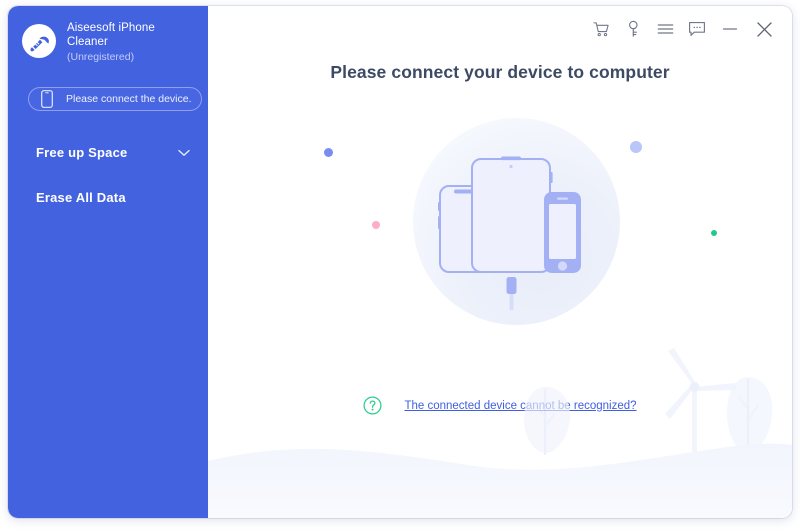 This screenshot has height=530, width=800. I want to click on brand-text: Aiseesoft iPhone Cleaner (Unregistered), so click(119, 43).